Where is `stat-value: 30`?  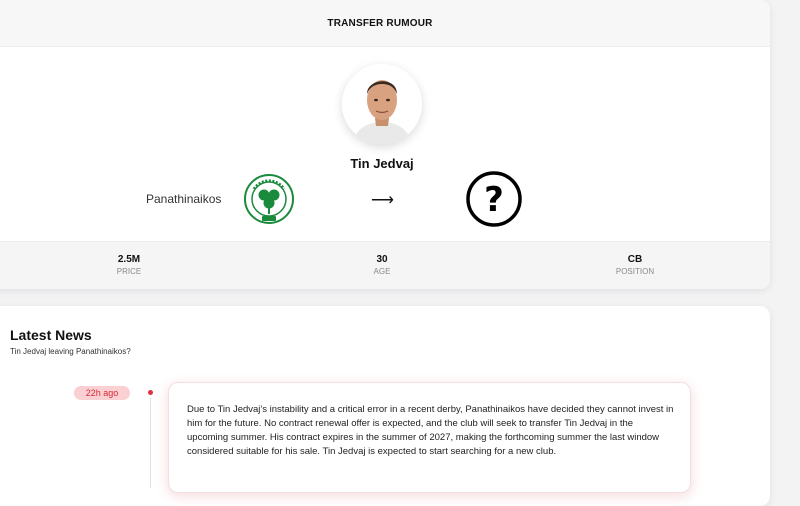 stat-value: 30 is located at coordinates (382, 259).